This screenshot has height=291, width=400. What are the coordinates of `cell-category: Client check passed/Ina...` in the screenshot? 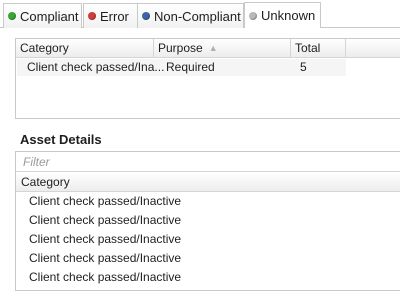 It's located at (96, 67).